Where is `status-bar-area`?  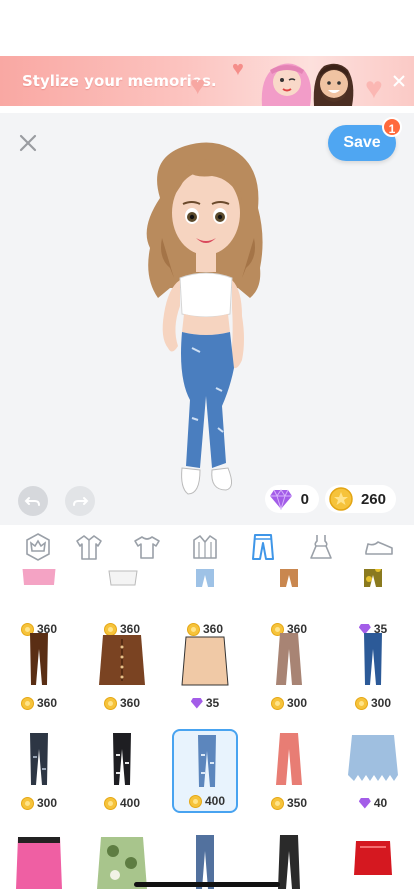 status-bar-area is located at coordinates (207, 28).